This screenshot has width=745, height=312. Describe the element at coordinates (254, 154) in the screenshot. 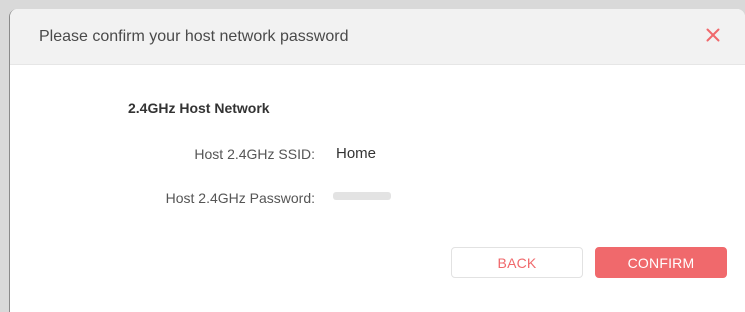

I see `ssid-label: Host 2.4GHz SSID:` at that location.